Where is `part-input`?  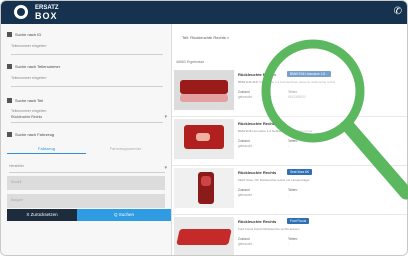 part-input is located at coordinates (87, 122).